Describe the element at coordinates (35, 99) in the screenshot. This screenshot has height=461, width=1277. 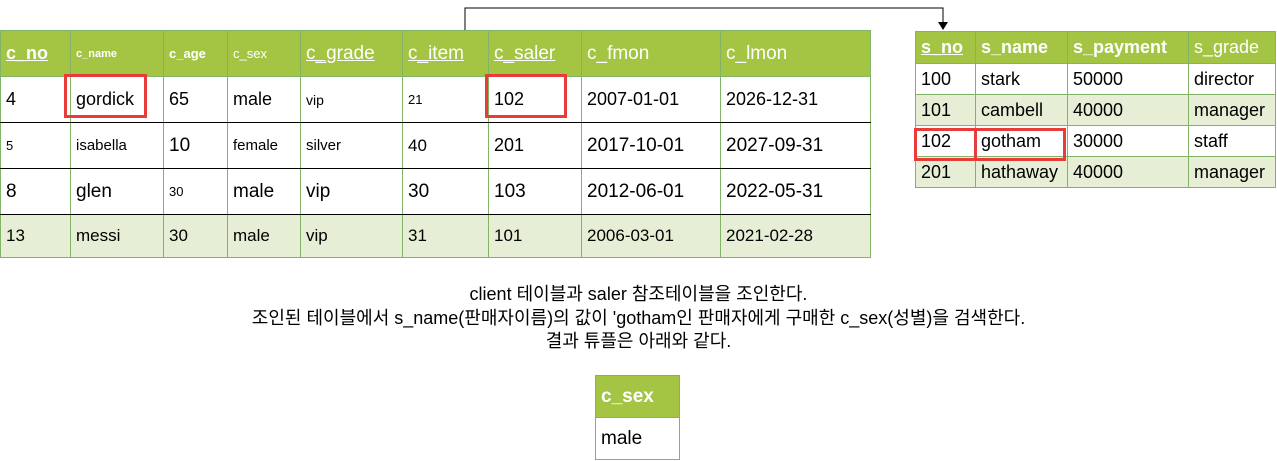
I see `client-cell-c_no: 4` at that location.